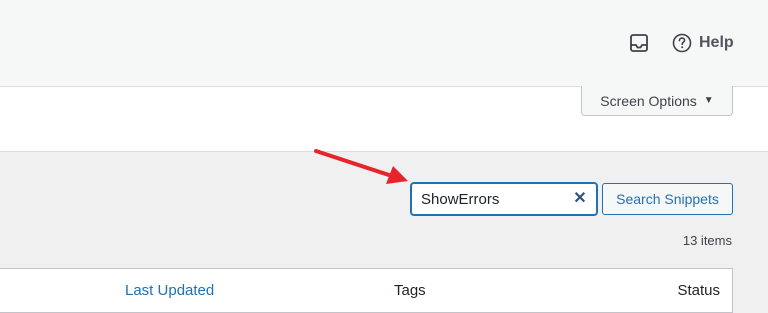 This screenshot has width=768, height=313. I want to click on items-count: 13 items, so click(707, 240).